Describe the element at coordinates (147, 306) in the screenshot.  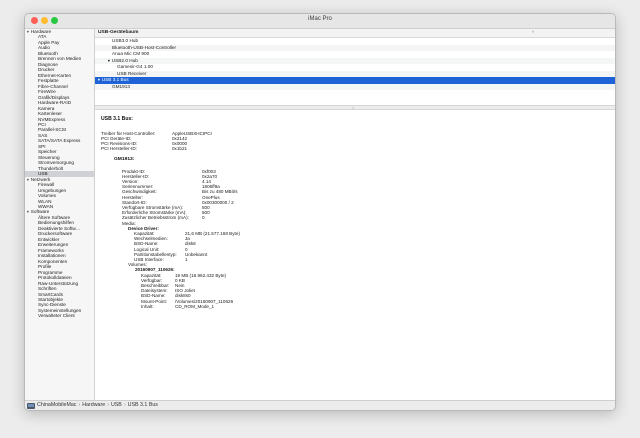
I see `volume-info-key: Inhalt:` at that location.